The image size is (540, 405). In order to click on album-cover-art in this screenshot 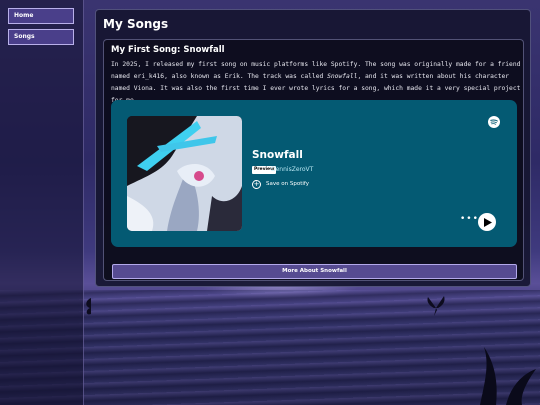, I will do `click(184, 173)`.